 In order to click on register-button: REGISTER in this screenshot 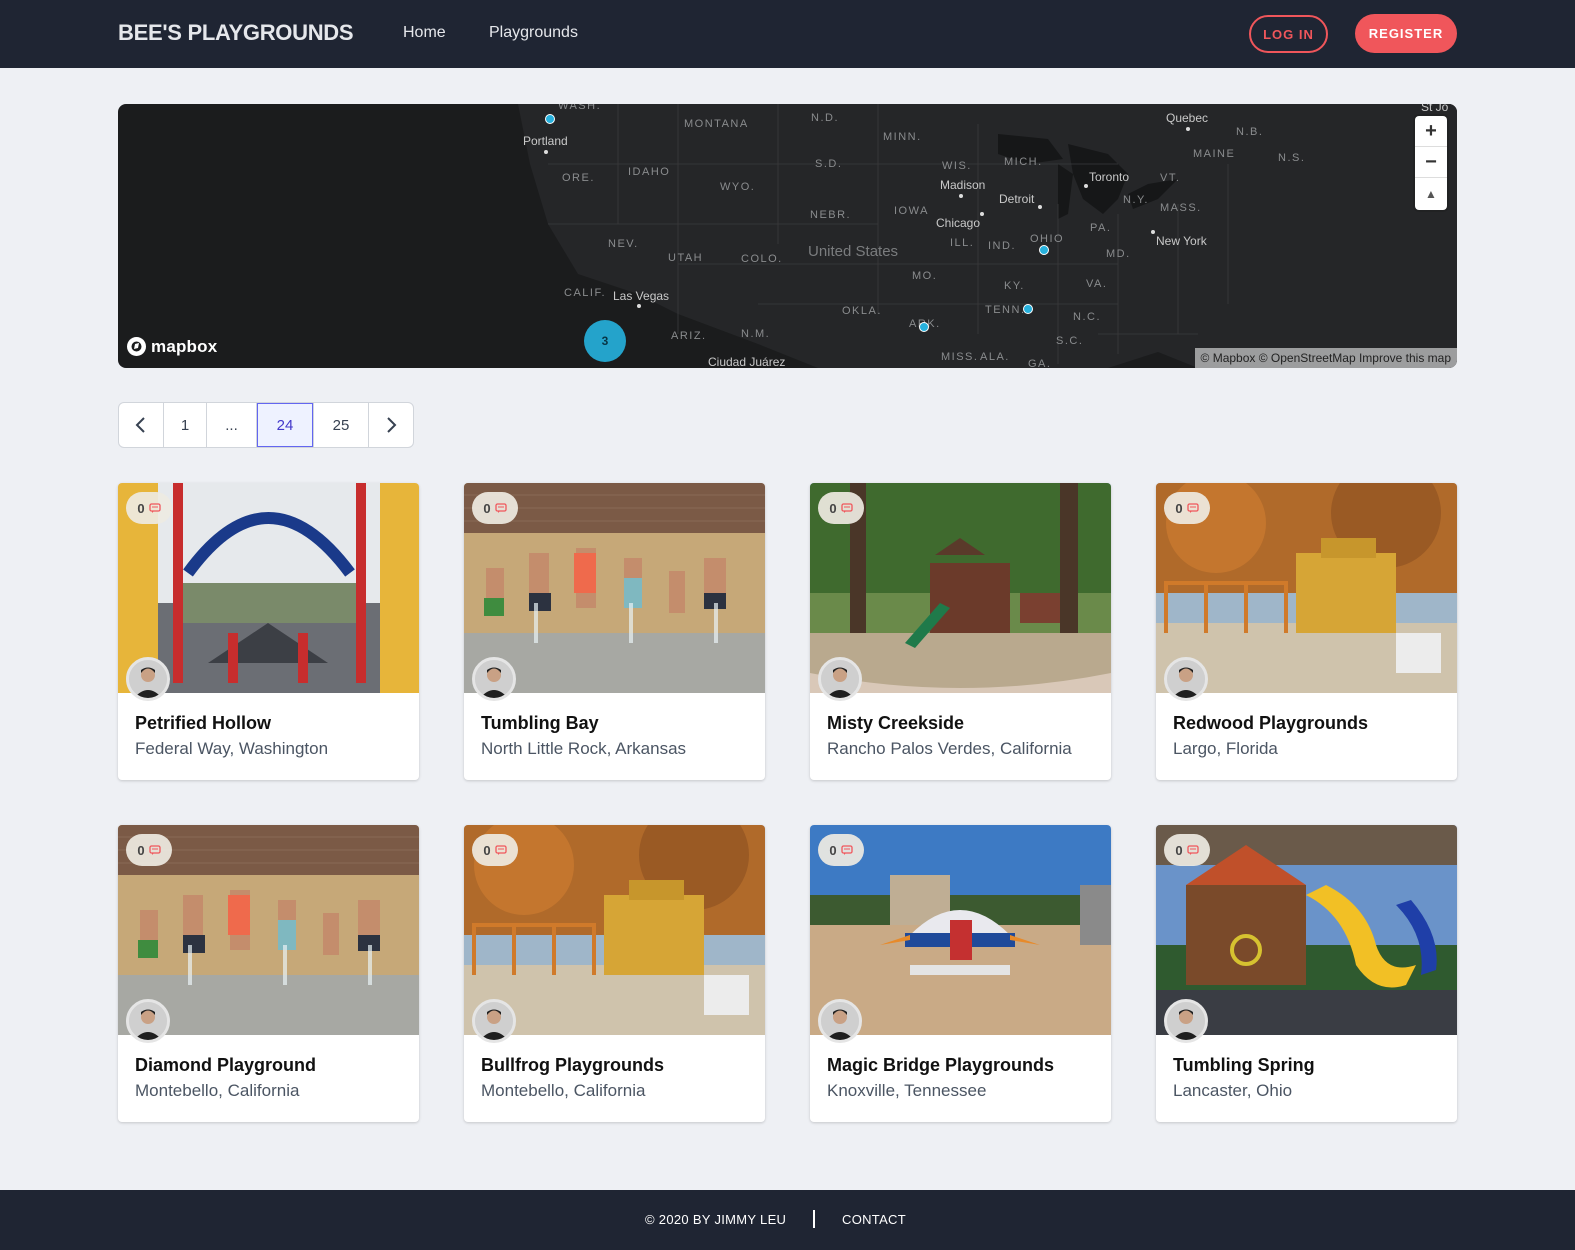, I will do `click(1406, 33)`.